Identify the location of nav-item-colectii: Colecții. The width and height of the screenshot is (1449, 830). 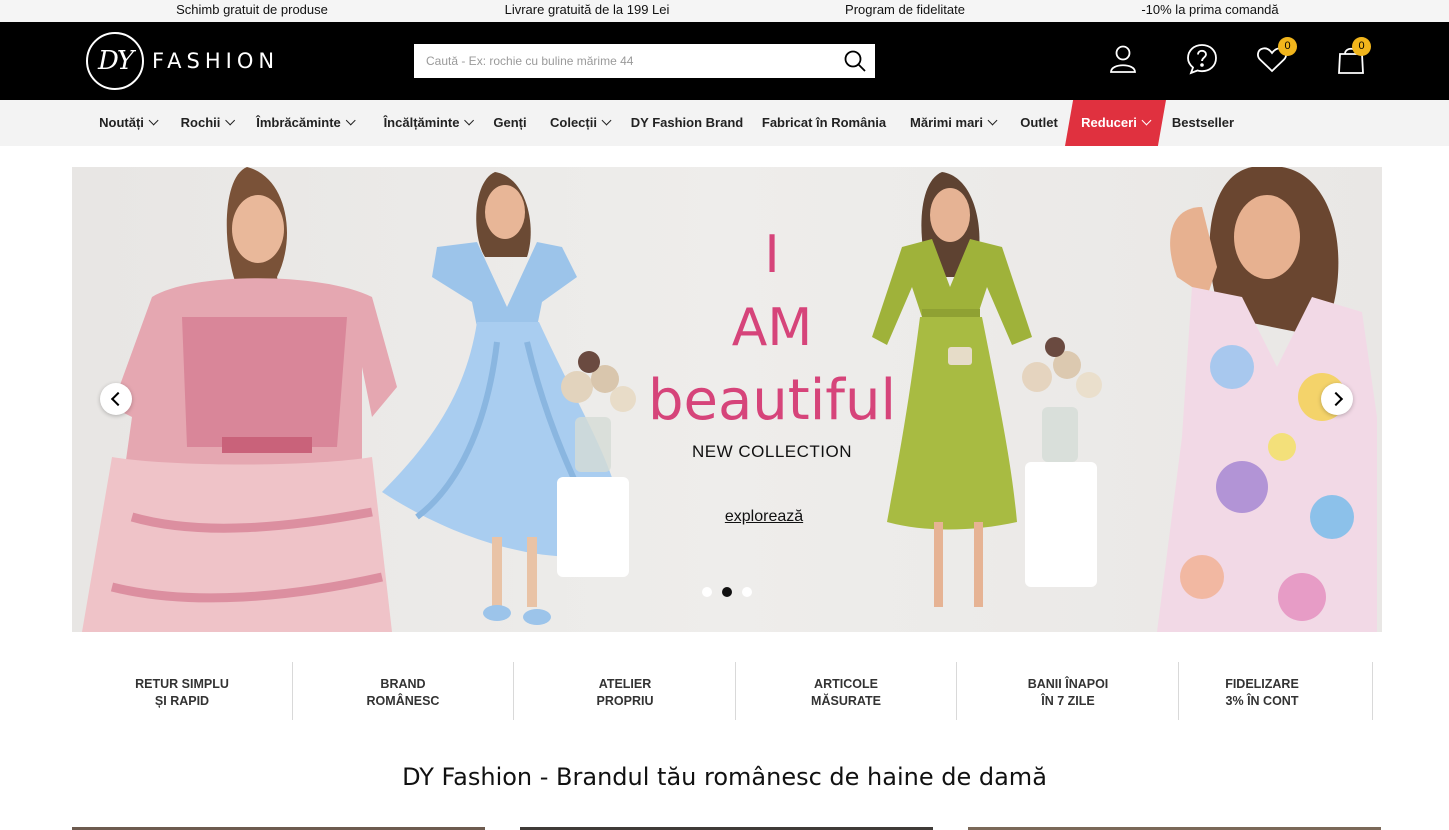
(581, 123).